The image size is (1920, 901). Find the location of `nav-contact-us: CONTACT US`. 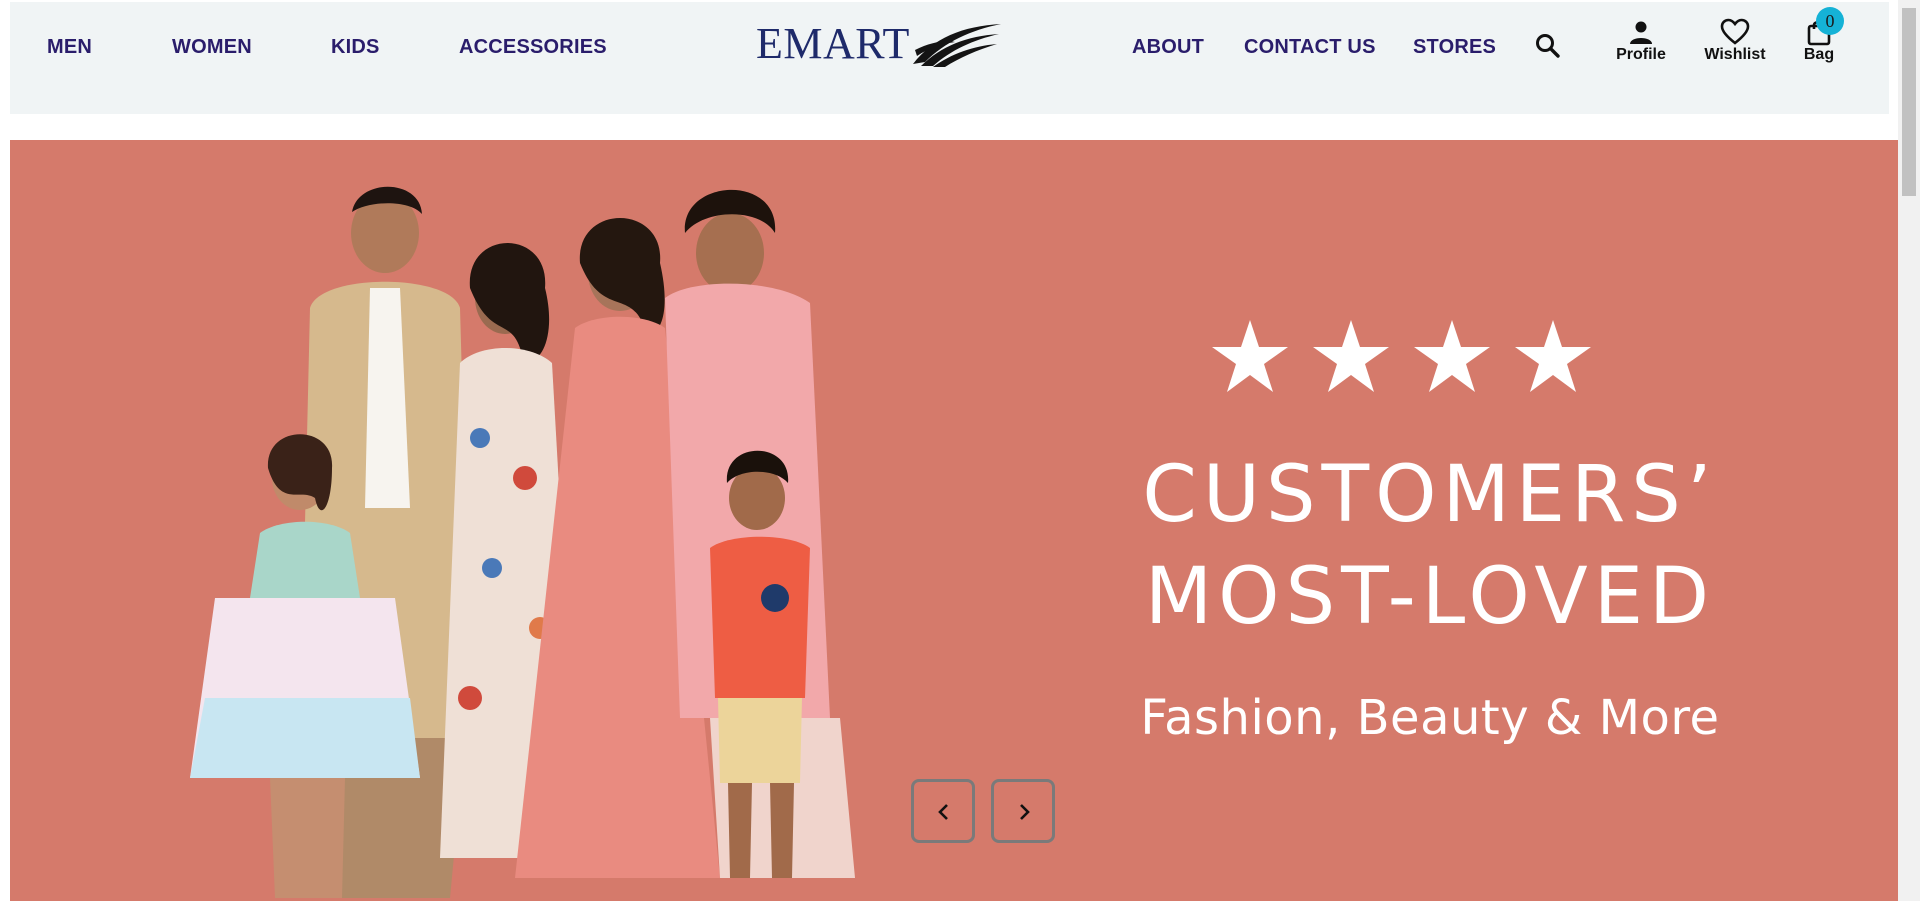

nav-contact-us: CONTACT US is located at coordinates (1310, 47).